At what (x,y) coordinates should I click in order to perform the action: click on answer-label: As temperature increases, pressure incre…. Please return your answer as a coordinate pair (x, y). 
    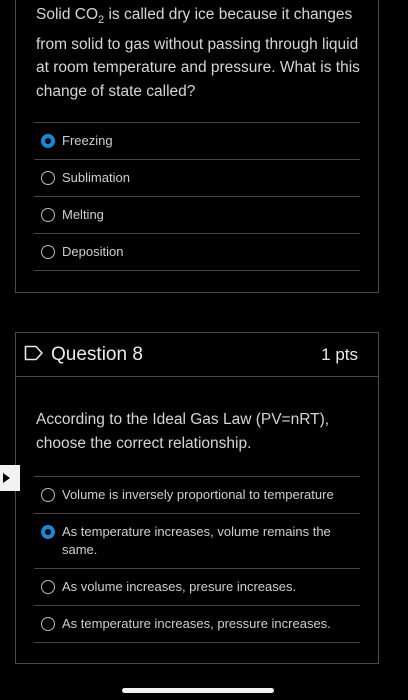
    Looking at the image, I should click on (196, 623).